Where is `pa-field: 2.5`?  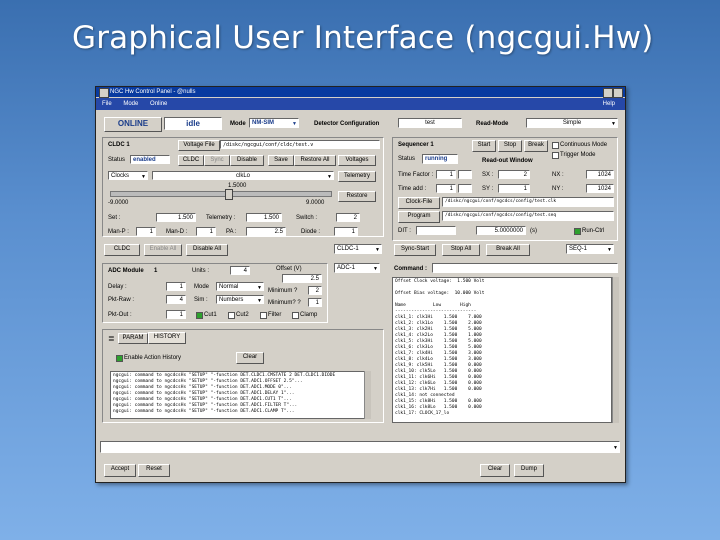 pa-field: 2.5 is located at coordinates (266, 231).